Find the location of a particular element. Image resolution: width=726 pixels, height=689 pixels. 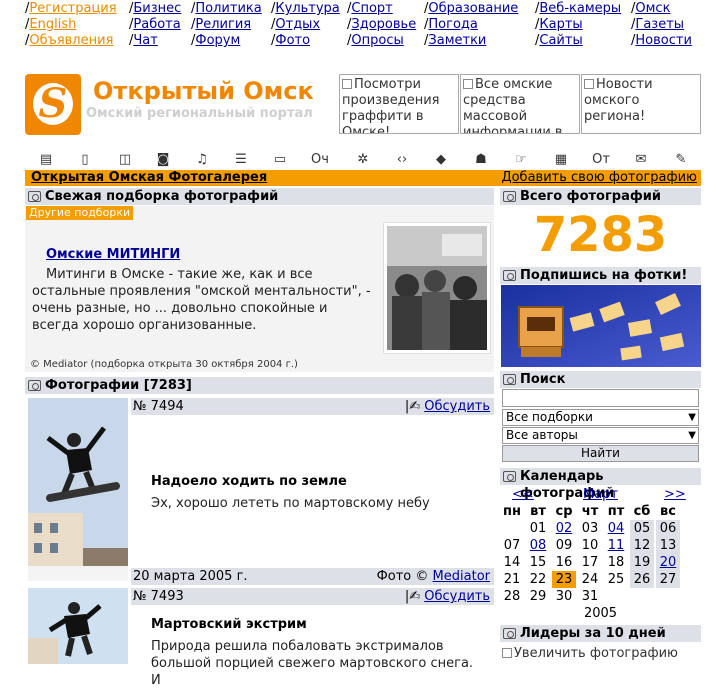

calendar-day: 01 is located at coordinates (538, 528).